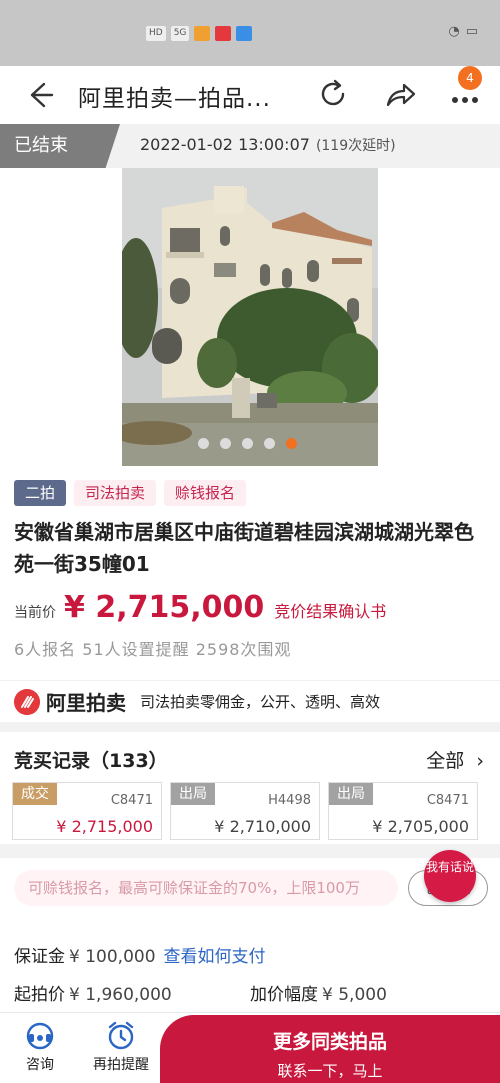  I want to click on brand-strip: 阿里拍卖 司法拍卖零佣金，公开、透明、高效, so click(250, 701).